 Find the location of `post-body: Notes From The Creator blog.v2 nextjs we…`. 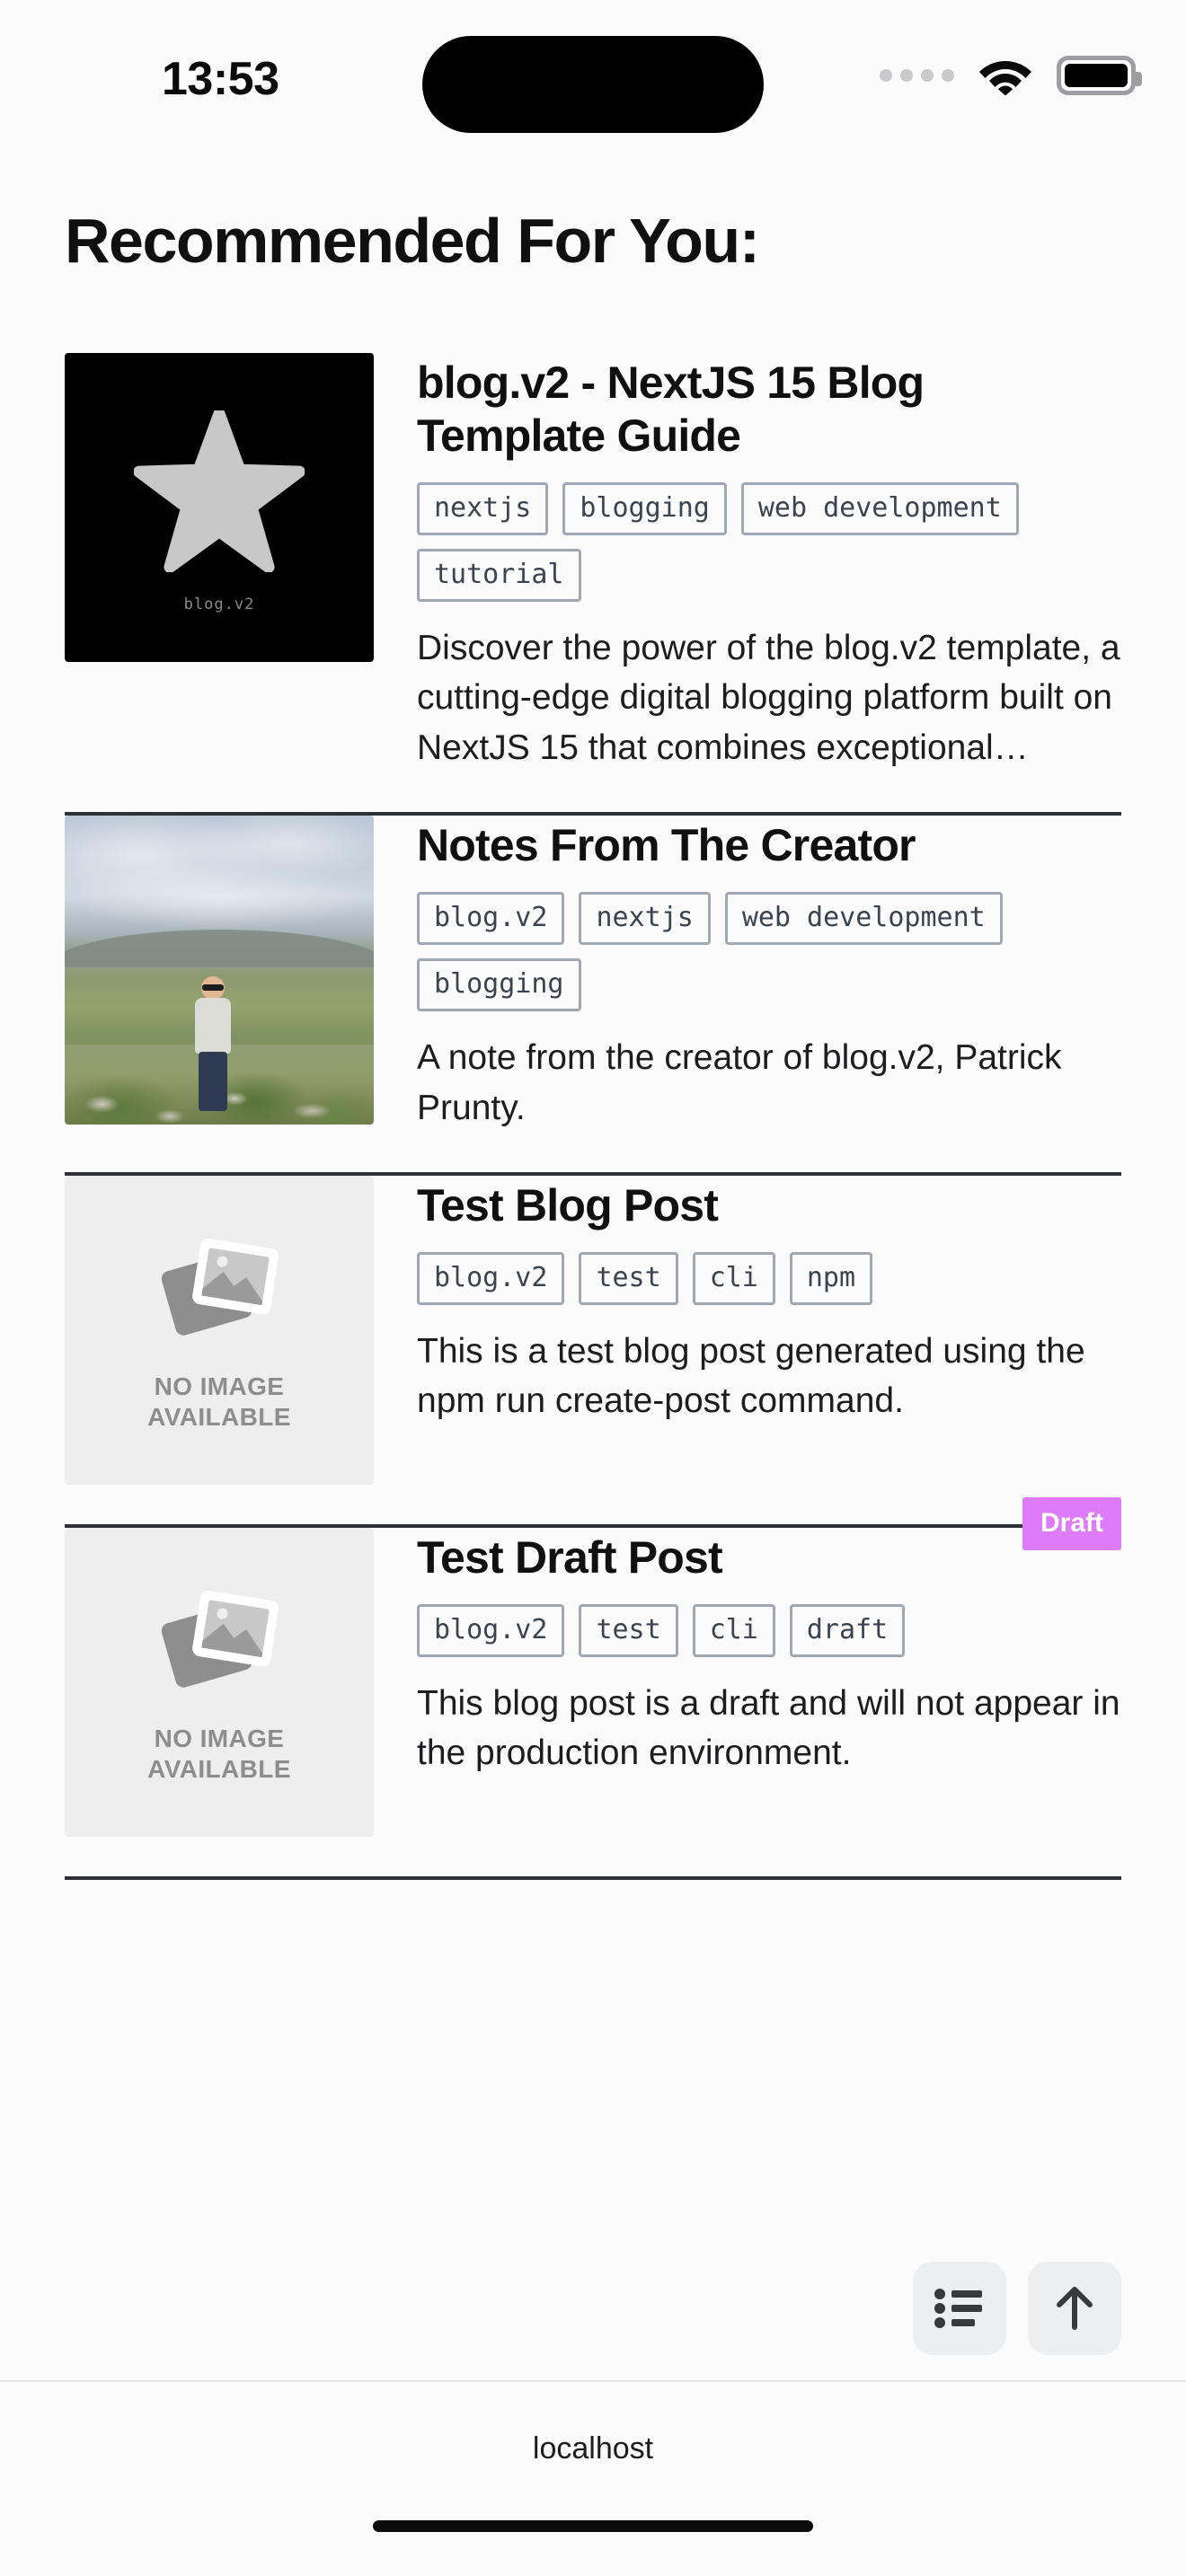

post-body: Notes From The Creator blog.v2 nextjs we… is located at coordinates (769, 974).